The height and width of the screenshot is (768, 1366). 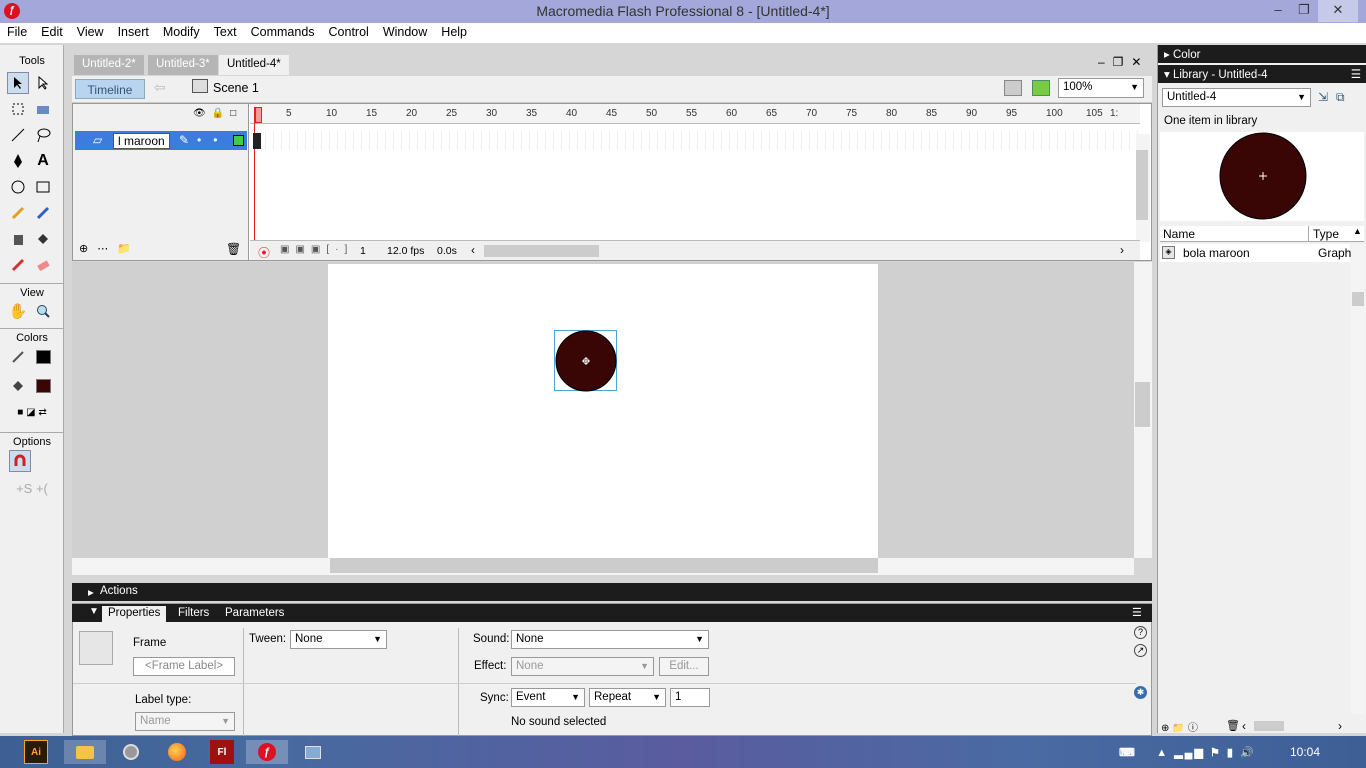 I want to click on edit-scene-icon, so click(x=1013, y=88).